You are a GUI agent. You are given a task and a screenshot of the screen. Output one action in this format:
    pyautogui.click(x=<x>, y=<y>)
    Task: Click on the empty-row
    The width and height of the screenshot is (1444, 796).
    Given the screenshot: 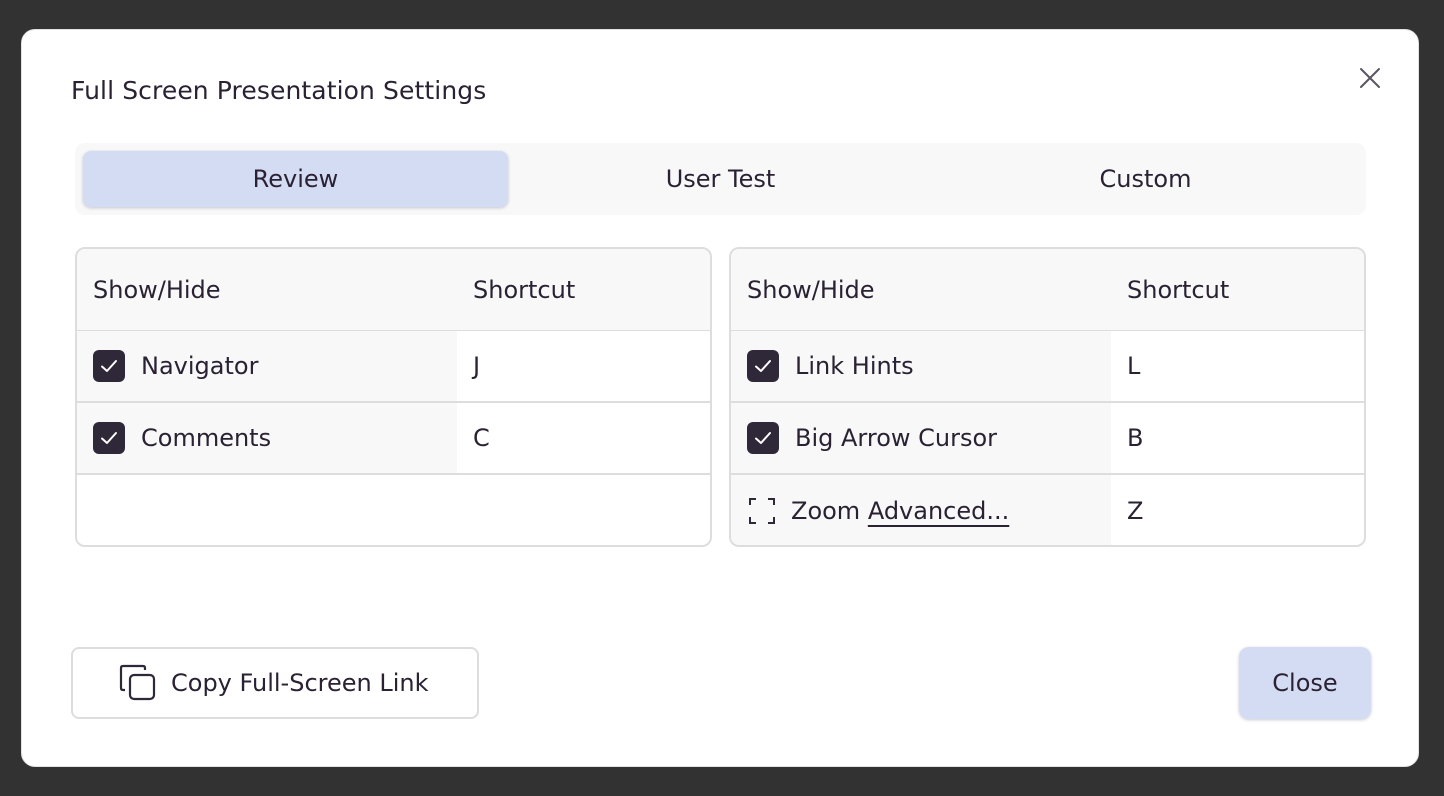 What is the action you would take?
    pyautogui.click(x=393, y=510)
    